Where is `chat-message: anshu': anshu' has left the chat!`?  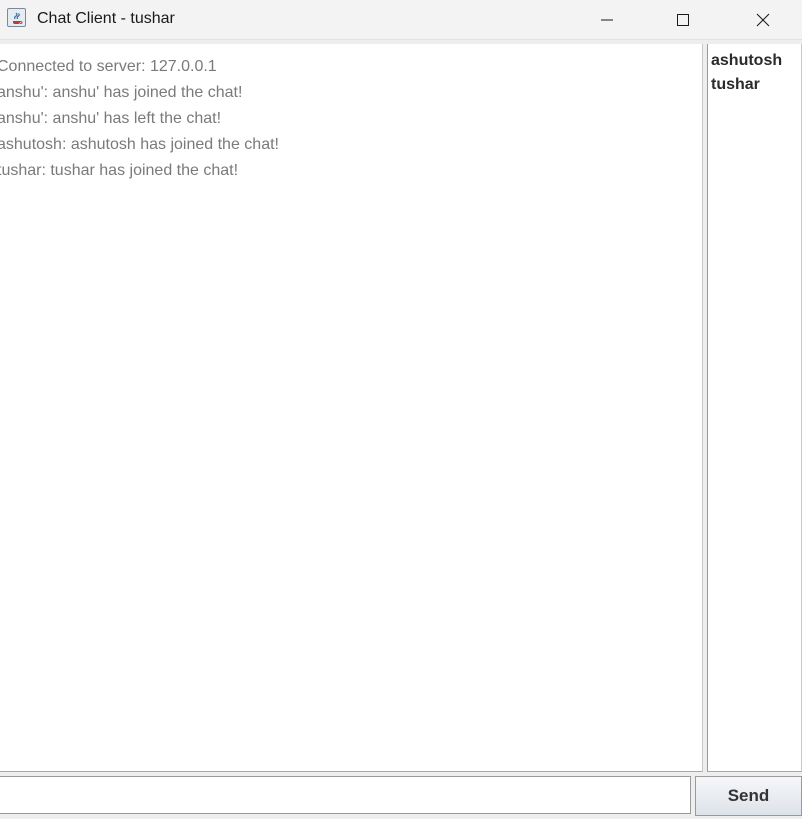
chat-message: anshu': anshu' has left the chat! is located at coordinates (111, 118).